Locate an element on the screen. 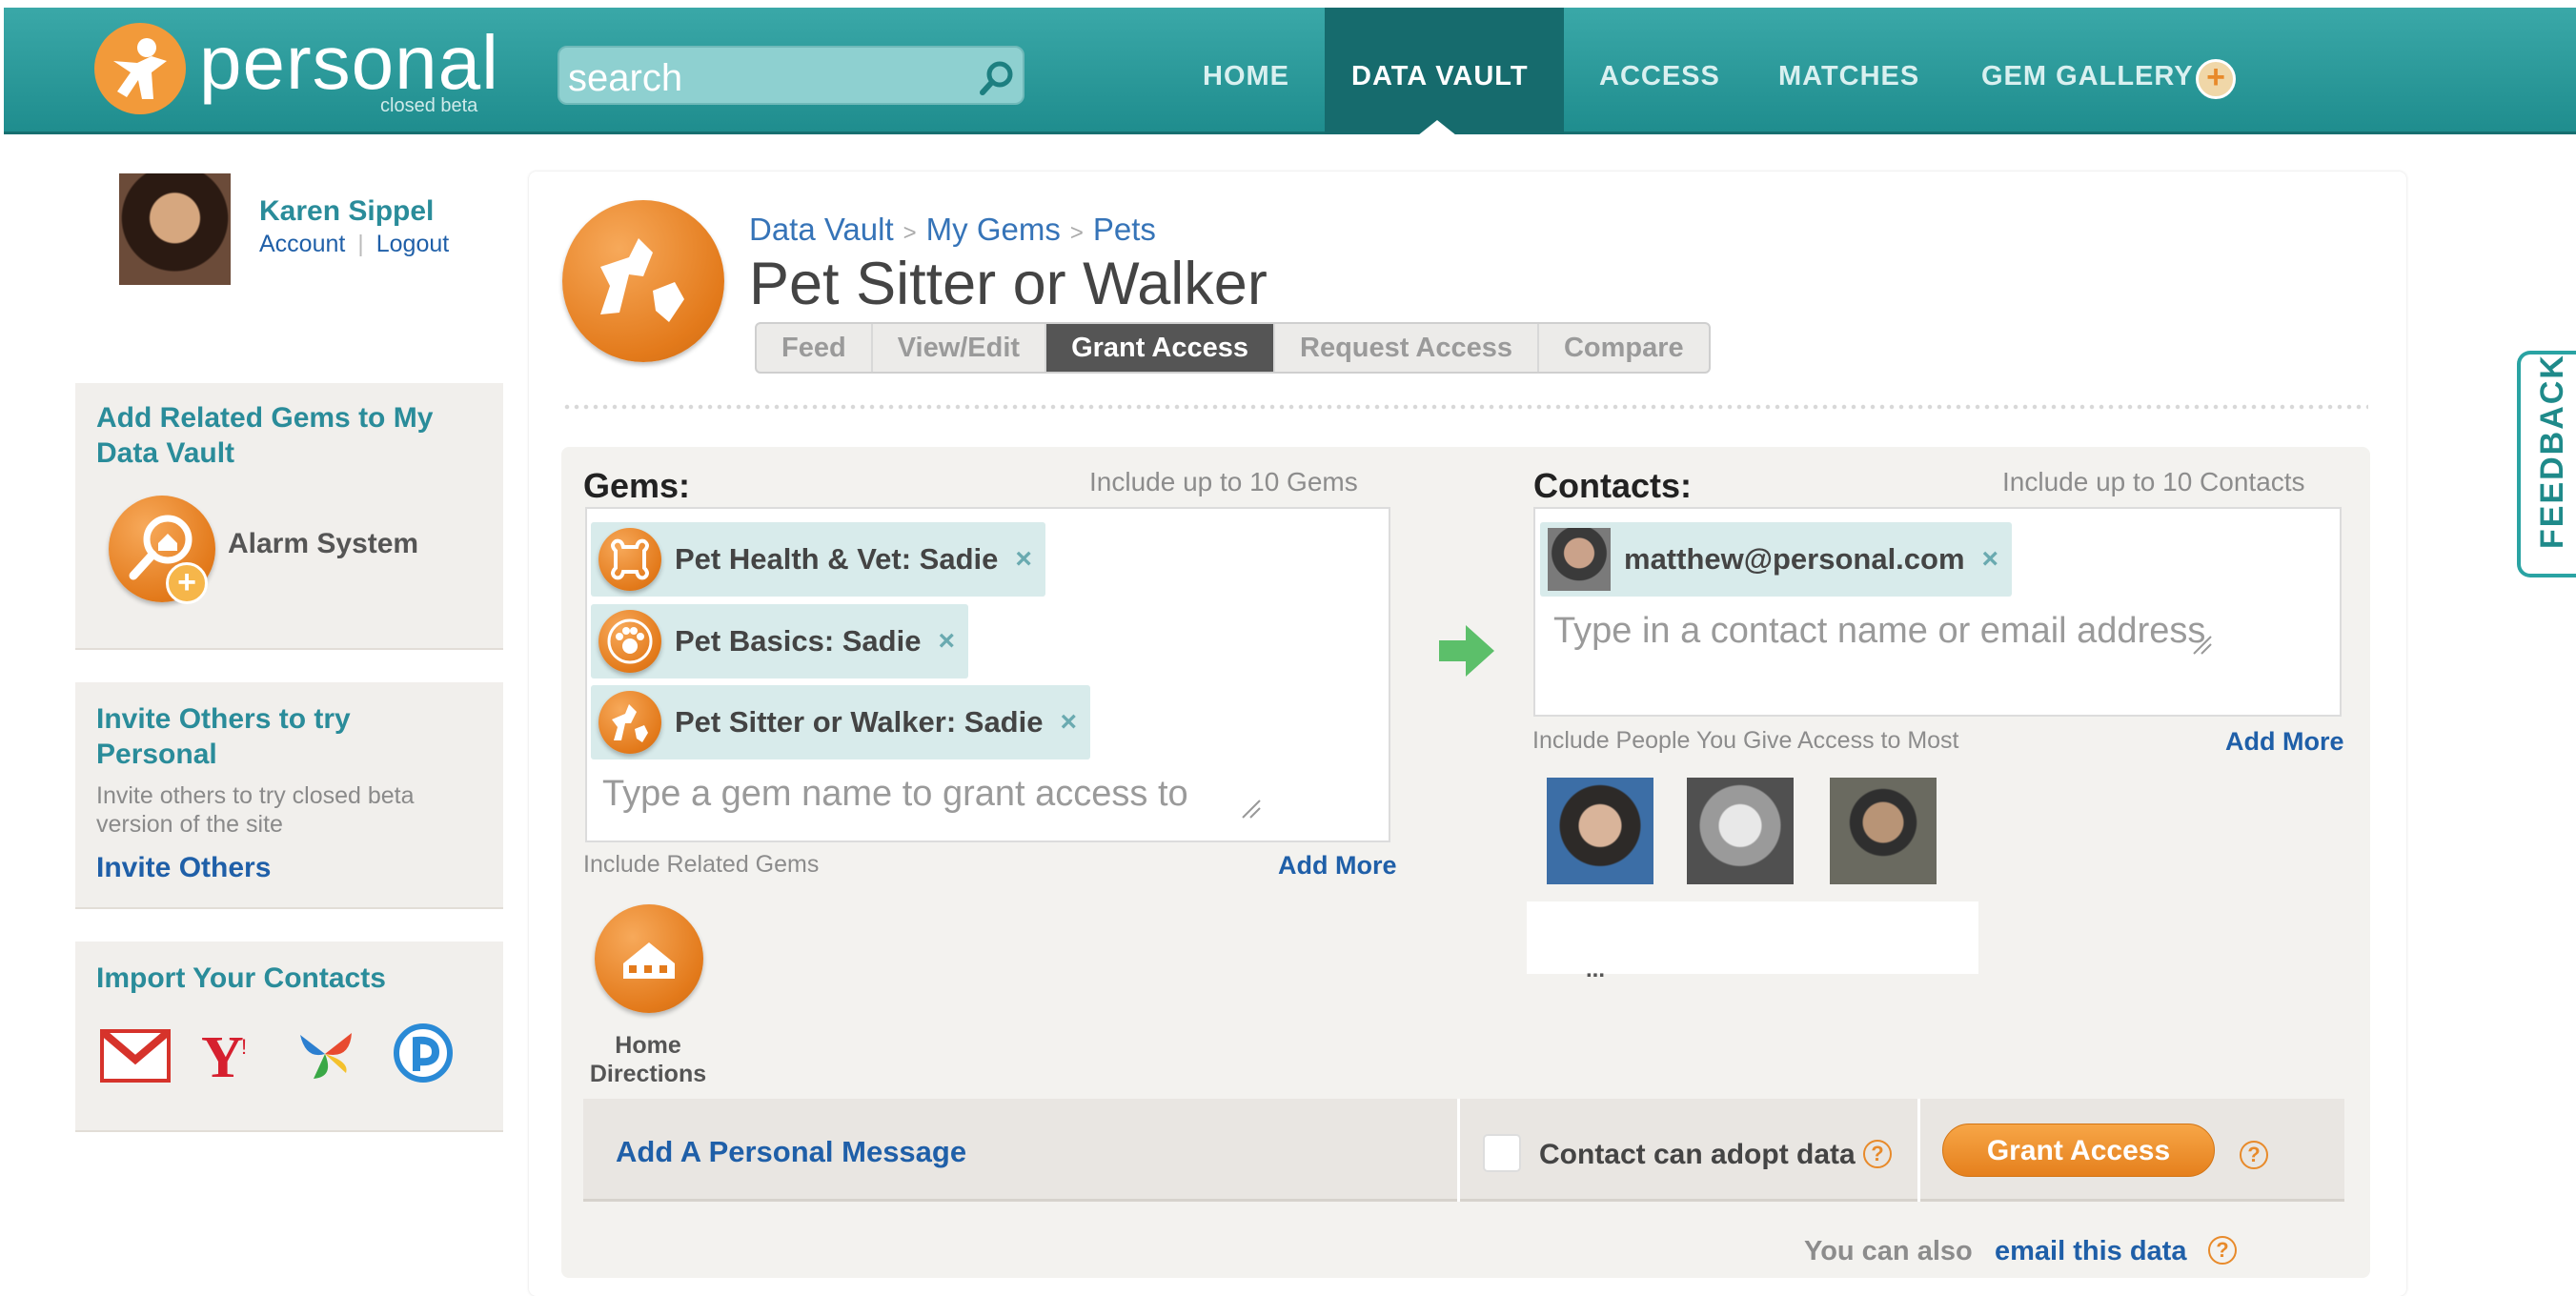 This screenshot has height=1296, width=2576. tab-compare: Compare is located at coordinates (1624, 348).